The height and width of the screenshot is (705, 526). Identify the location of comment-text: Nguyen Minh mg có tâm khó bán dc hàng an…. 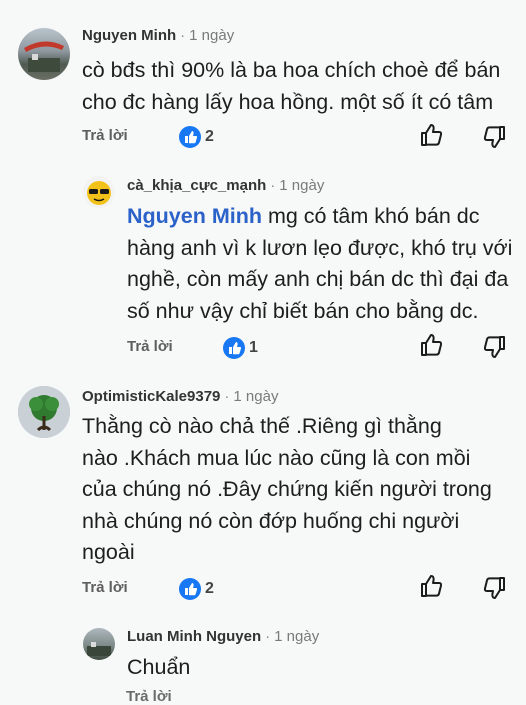
(319, 264).